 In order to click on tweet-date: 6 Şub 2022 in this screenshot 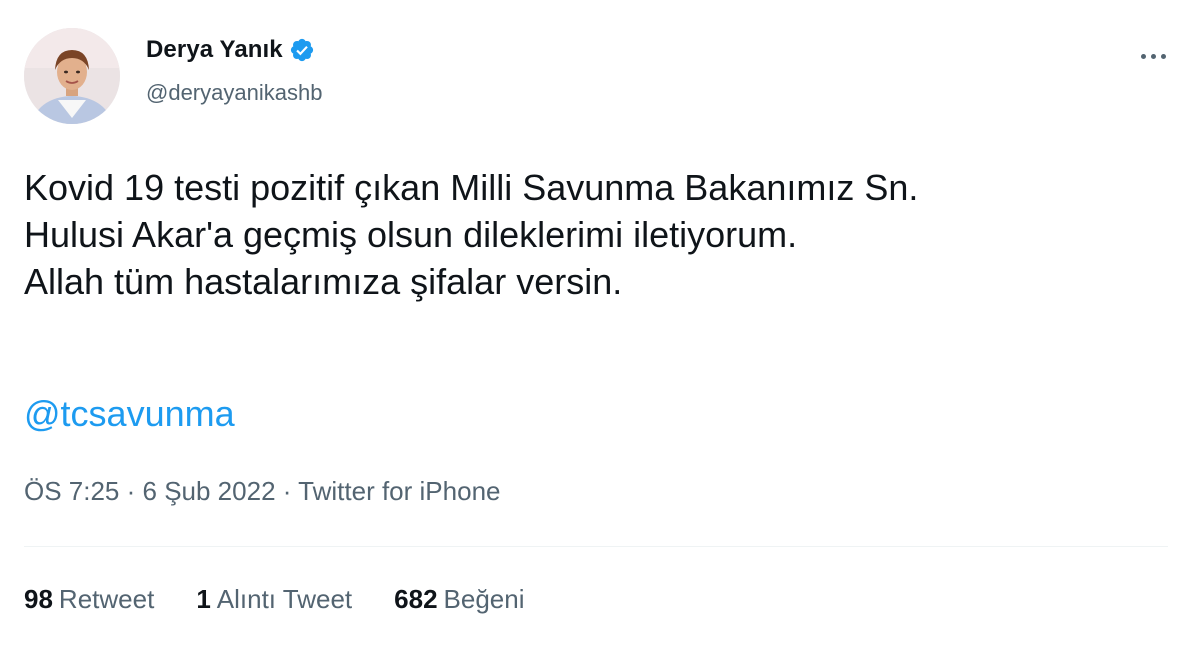, I will do `click(209, 491)`.